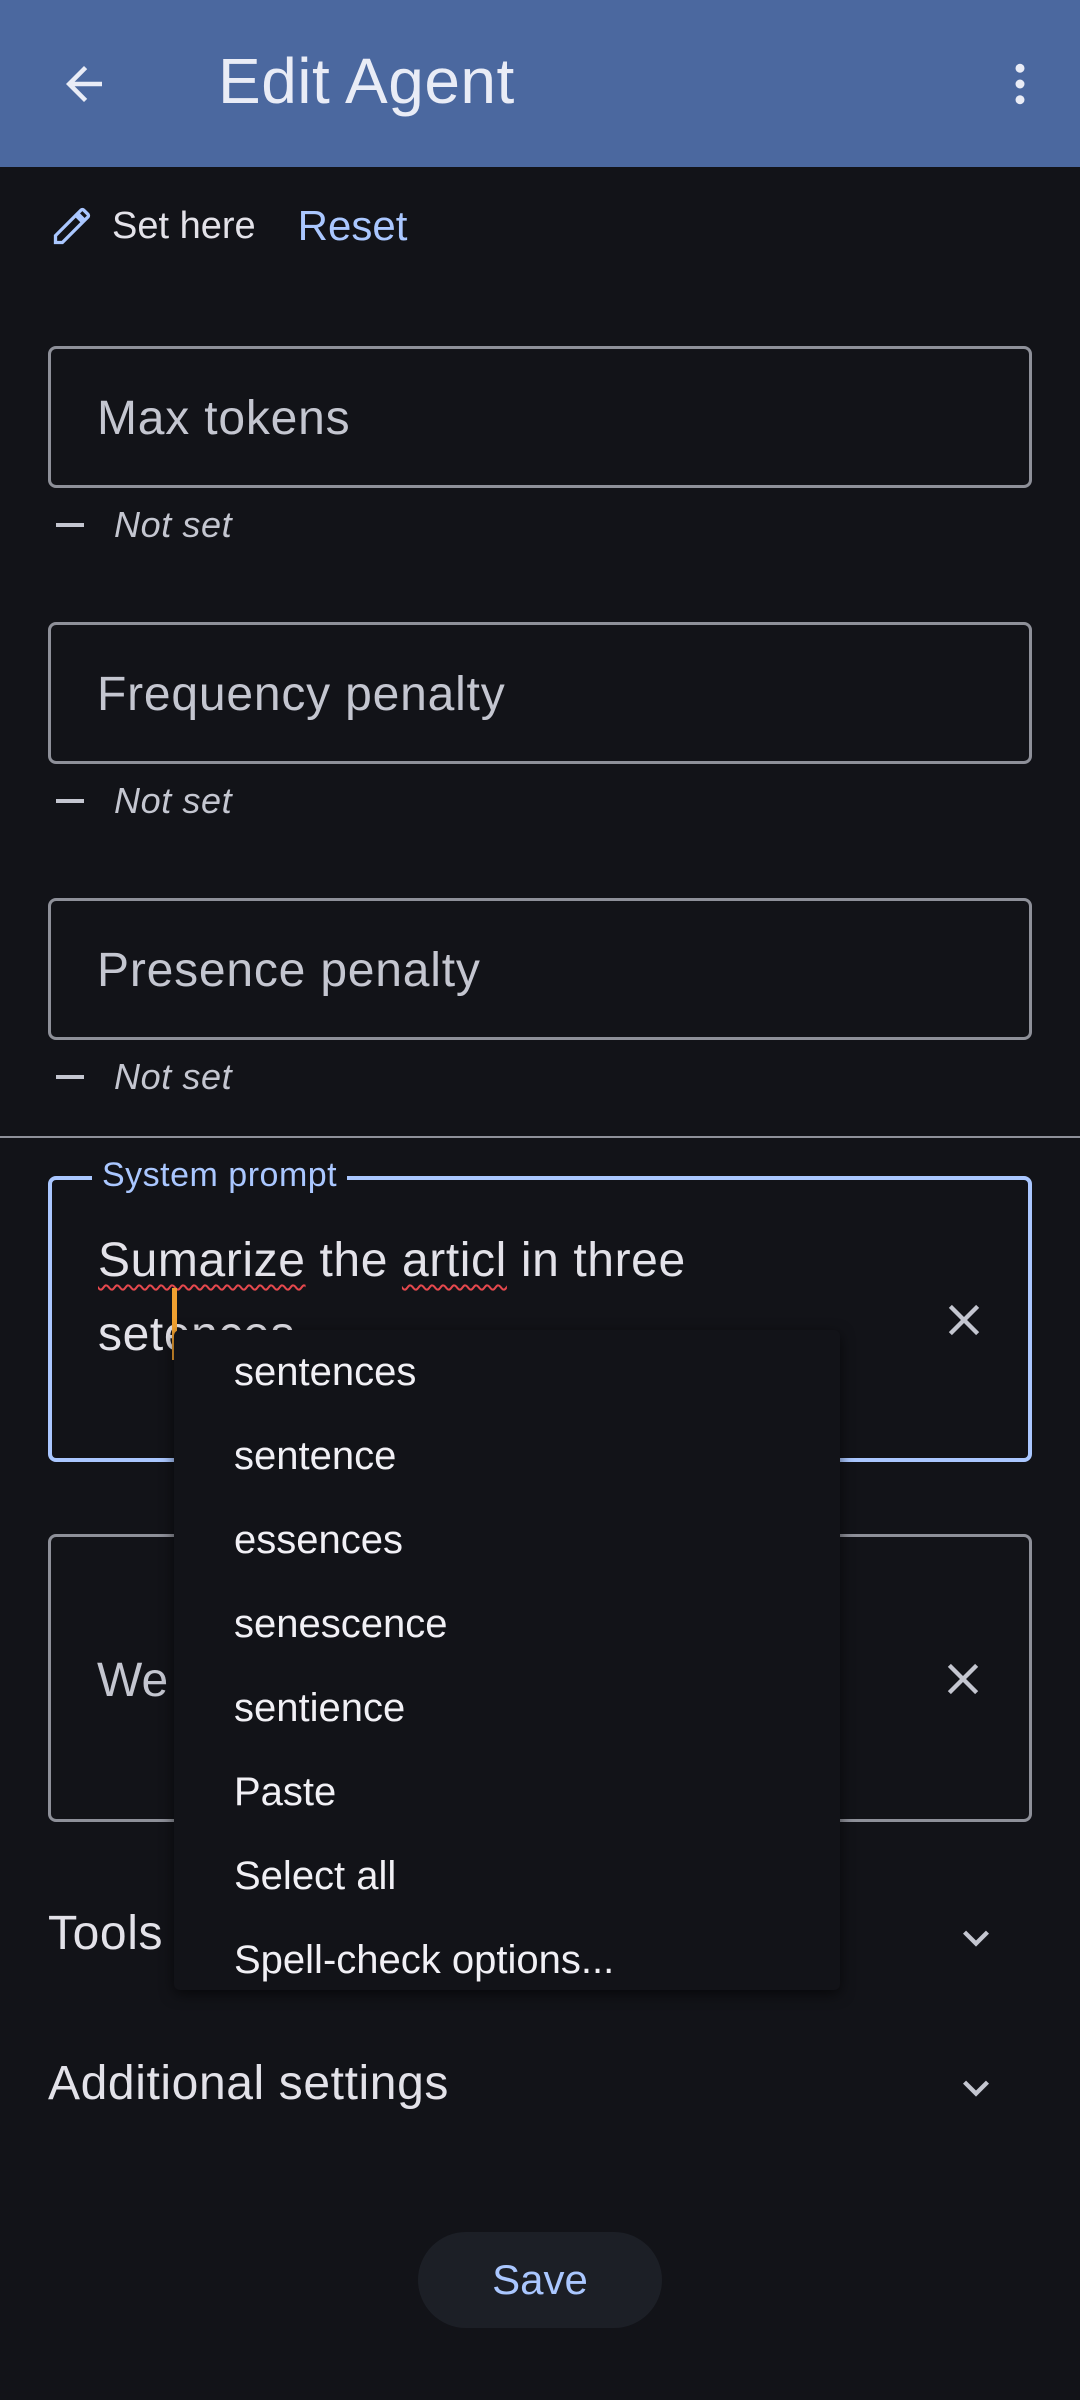 This screenshot has width=1080, height=2400. I want to click on more-options-button, so click(1020, 84).